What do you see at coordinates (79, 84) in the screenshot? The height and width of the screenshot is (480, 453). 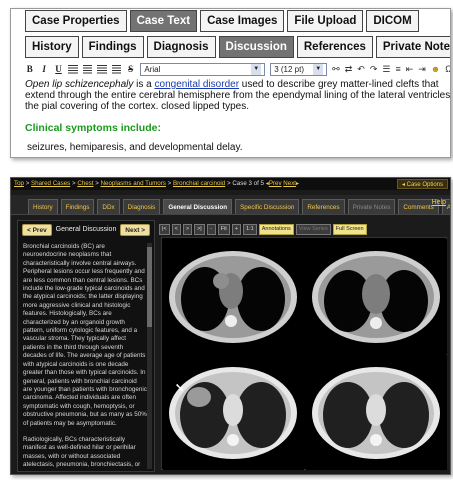 I see `term-text: Open lip schizencephaly` at bounding box center [79, 84].